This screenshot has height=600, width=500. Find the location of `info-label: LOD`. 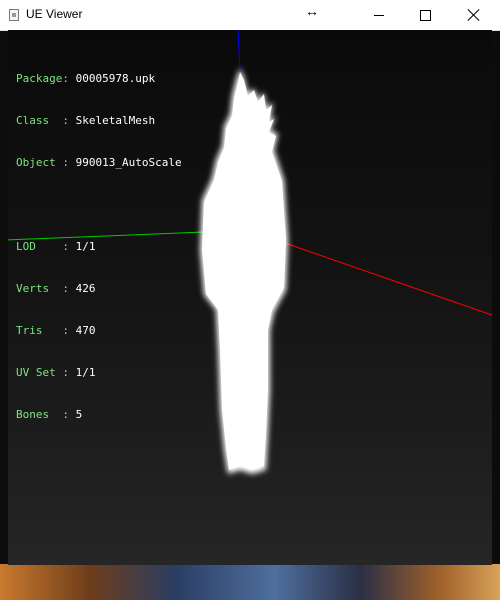

info-label: LOD is located at coordinates (39, 246).